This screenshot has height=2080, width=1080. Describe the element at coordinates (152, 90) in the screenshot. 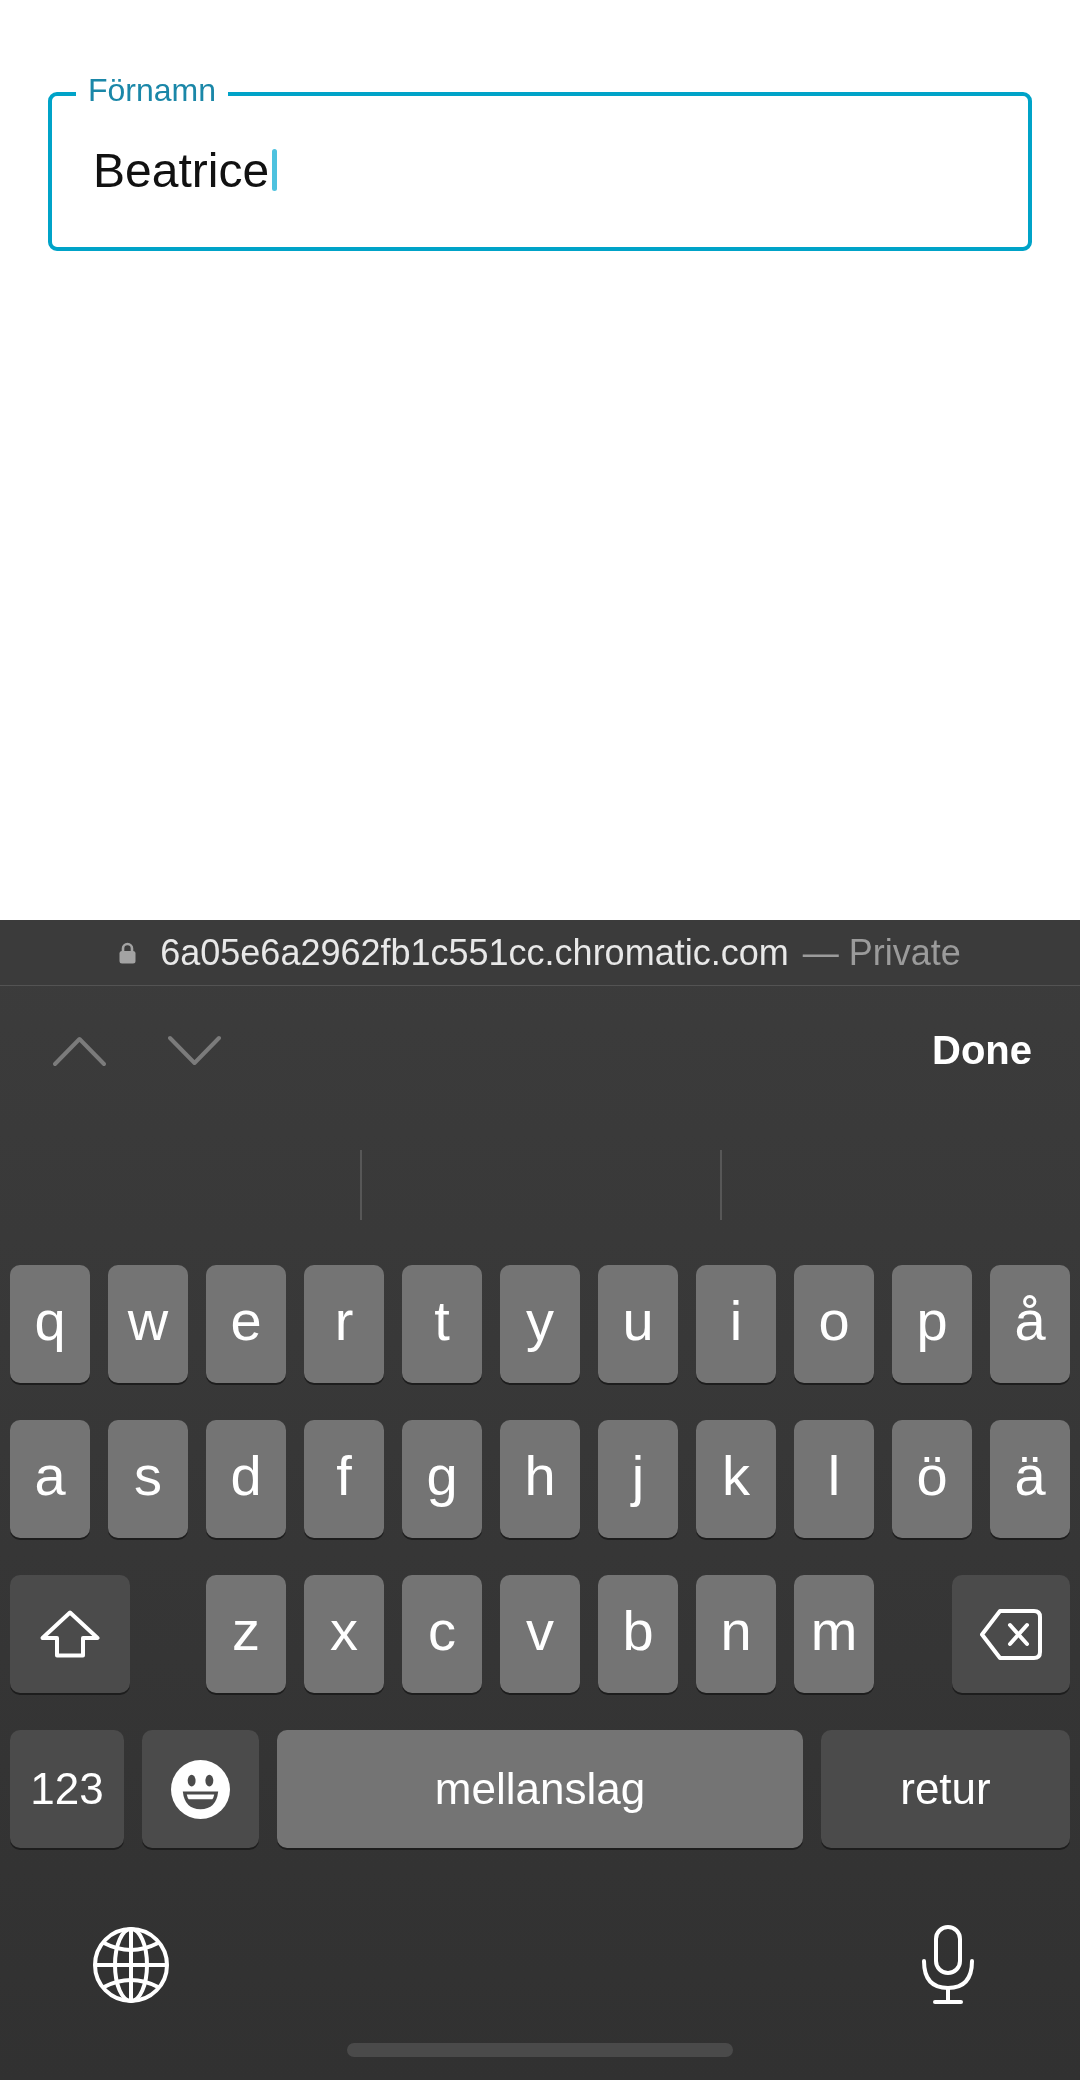

I see `field-label: Förnamn` at that location.